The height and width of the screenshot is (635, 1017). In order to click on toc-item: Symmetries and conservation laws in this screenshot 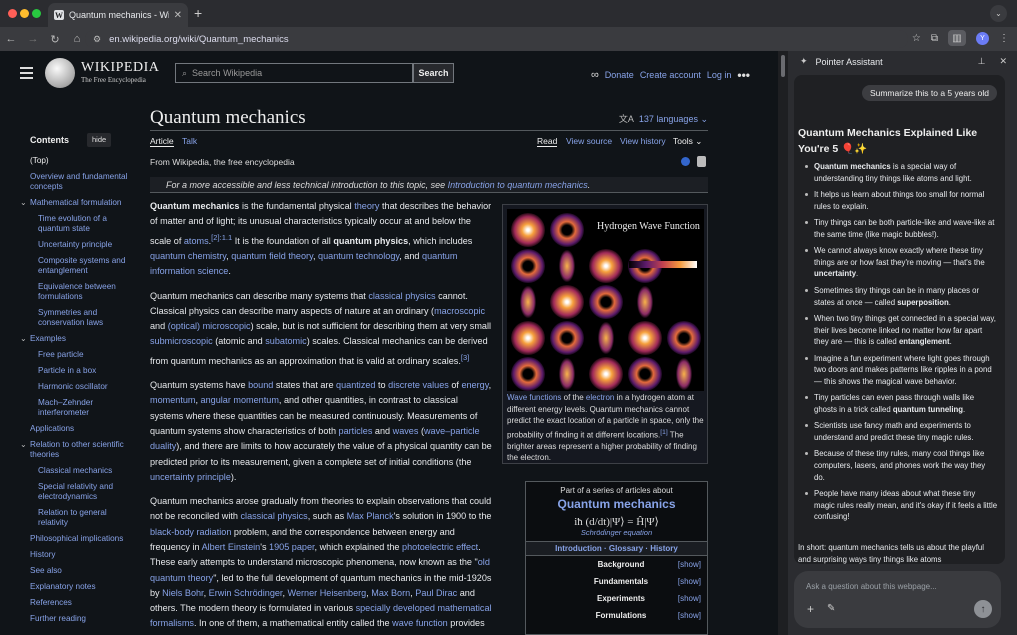, I will do `click(82, 318)`.